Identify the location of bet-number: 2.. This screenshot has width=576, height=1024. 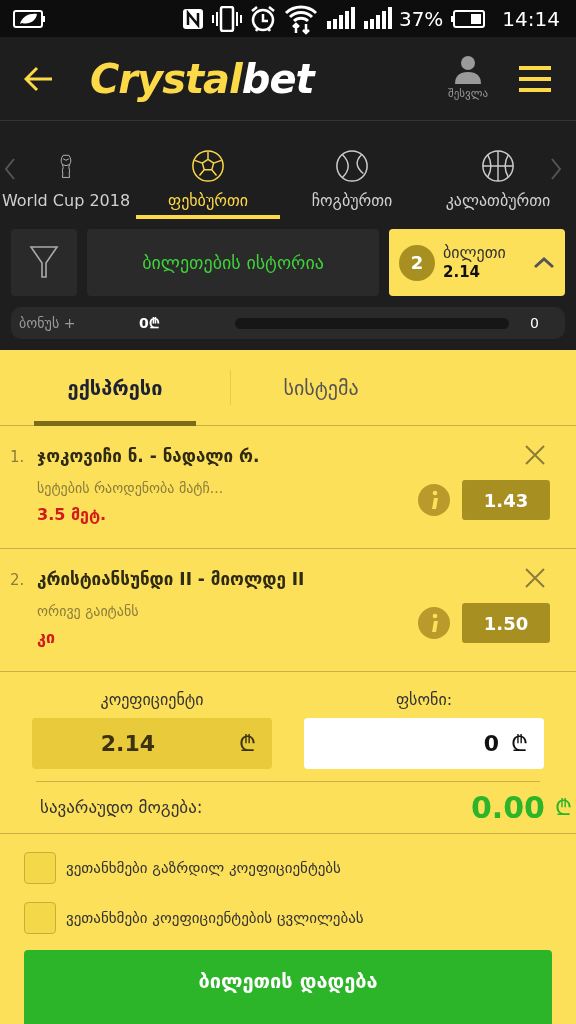
(18, 580).